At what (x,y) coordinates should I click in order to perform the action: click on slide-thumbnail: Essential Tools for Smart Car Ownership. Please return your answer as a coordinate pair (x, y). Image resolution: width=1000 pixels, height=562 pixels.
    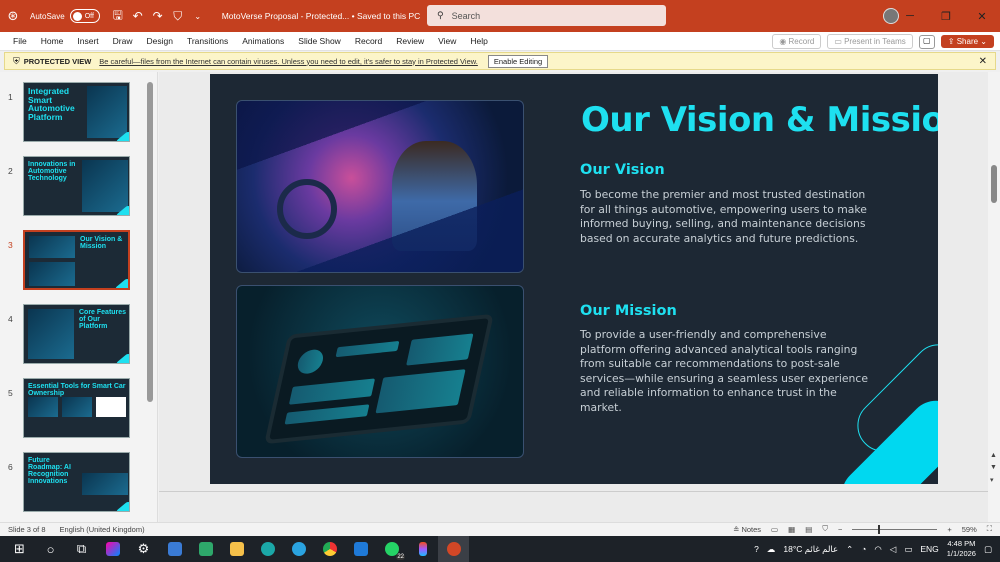
    Looking at the image, I should click on (76, 408).